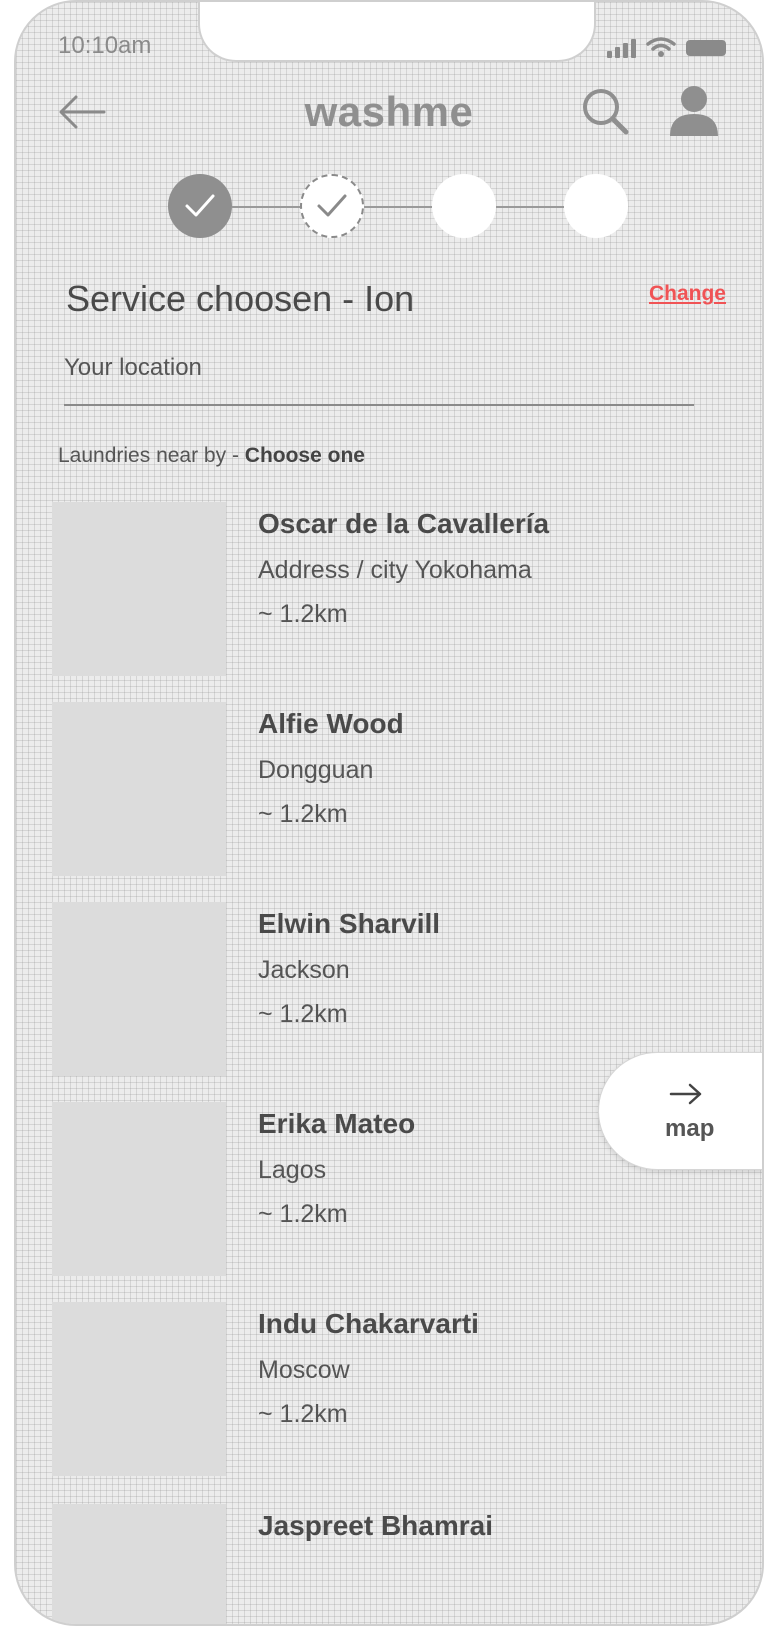 This screenshot has width=776, height=1632. I want to click on status-icons, so click(666, 47).